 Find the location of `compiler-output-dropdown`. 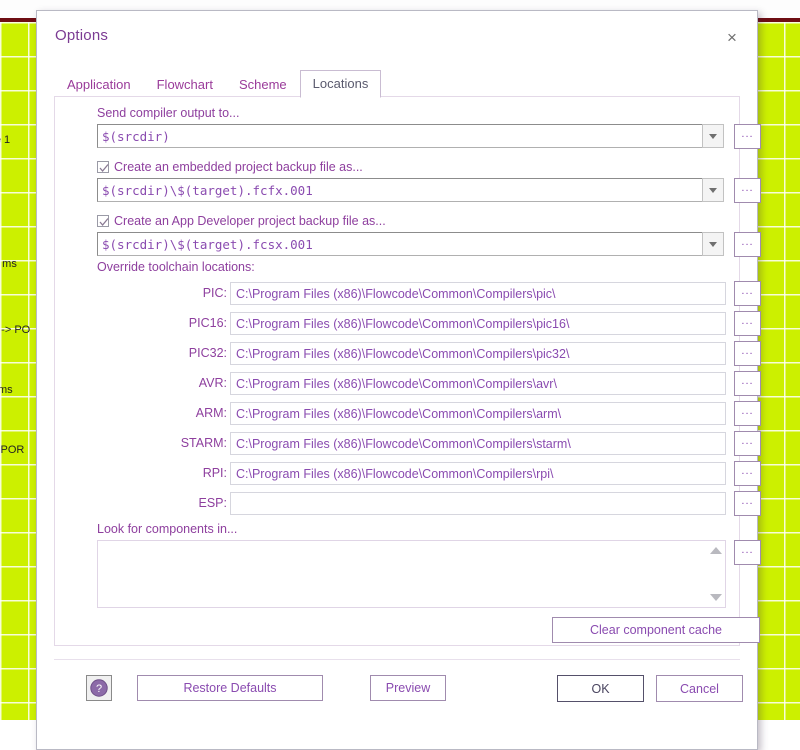

compiler-output-dropdown is located at coordinates (713, 136).